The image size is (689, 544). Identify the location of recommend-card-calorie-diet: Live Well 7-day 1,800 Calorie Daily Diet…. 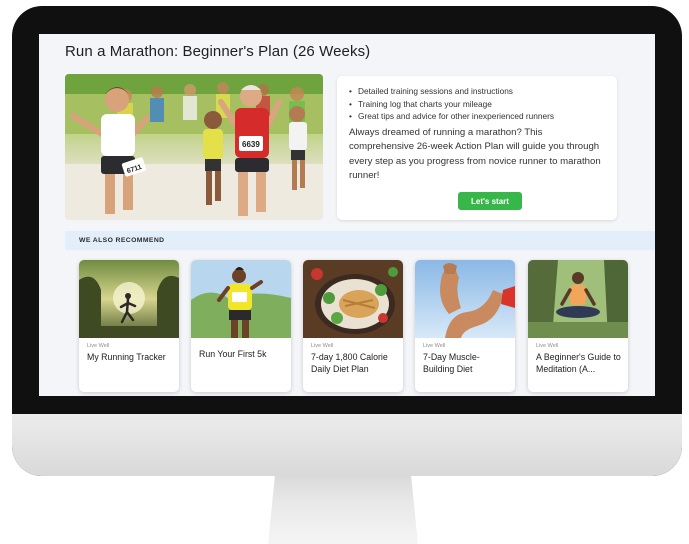
(353, 326).